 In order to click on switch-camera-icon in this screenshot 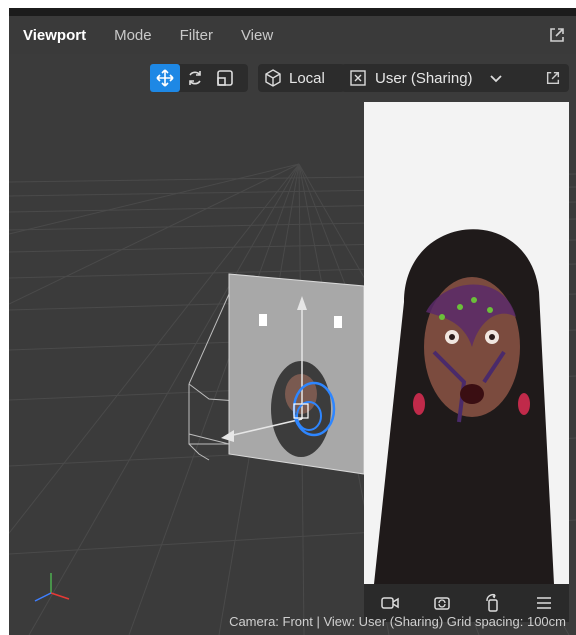, I will do `click(442, 603)`.